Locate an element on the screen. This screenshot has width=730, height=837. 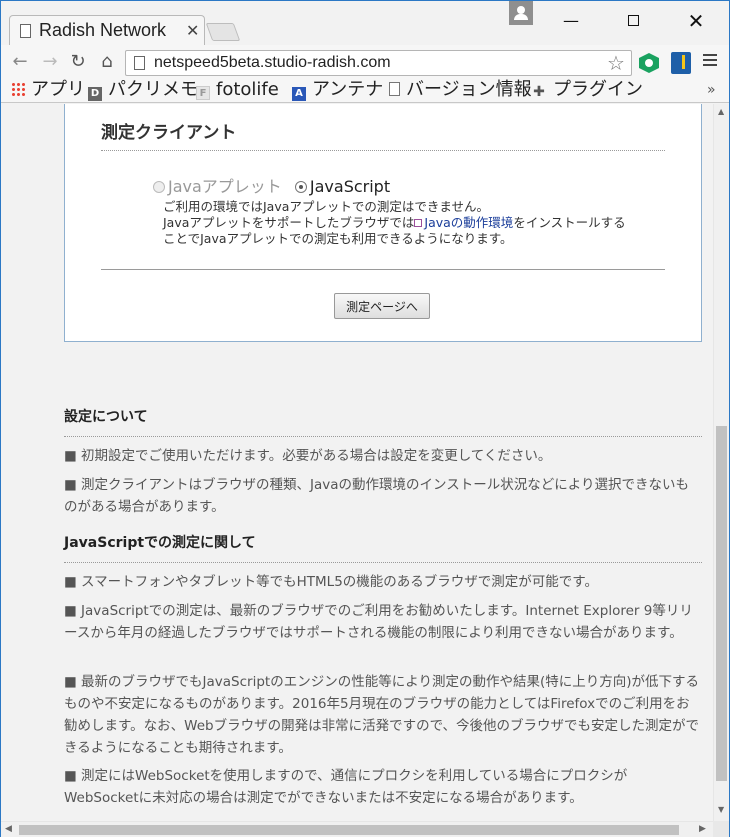
settings-section-header: 設定について is located at coordinates (383, 421).